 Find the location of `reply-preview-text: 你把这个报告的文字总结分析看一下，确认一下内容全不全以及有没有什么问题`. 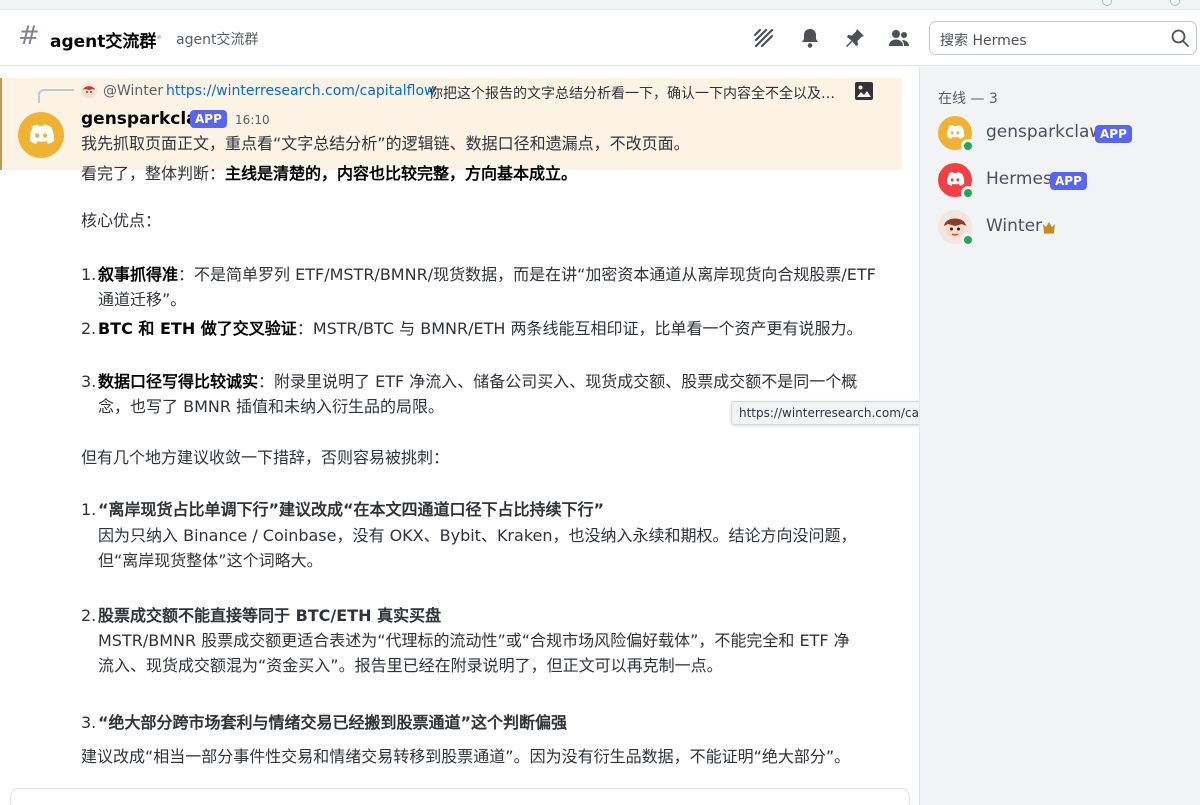

reply-preview-text: 你把这个报告的文字总结分析看一下，确认一下内容全不全以及有没有什么问题 is located at coordinates (636, 93).